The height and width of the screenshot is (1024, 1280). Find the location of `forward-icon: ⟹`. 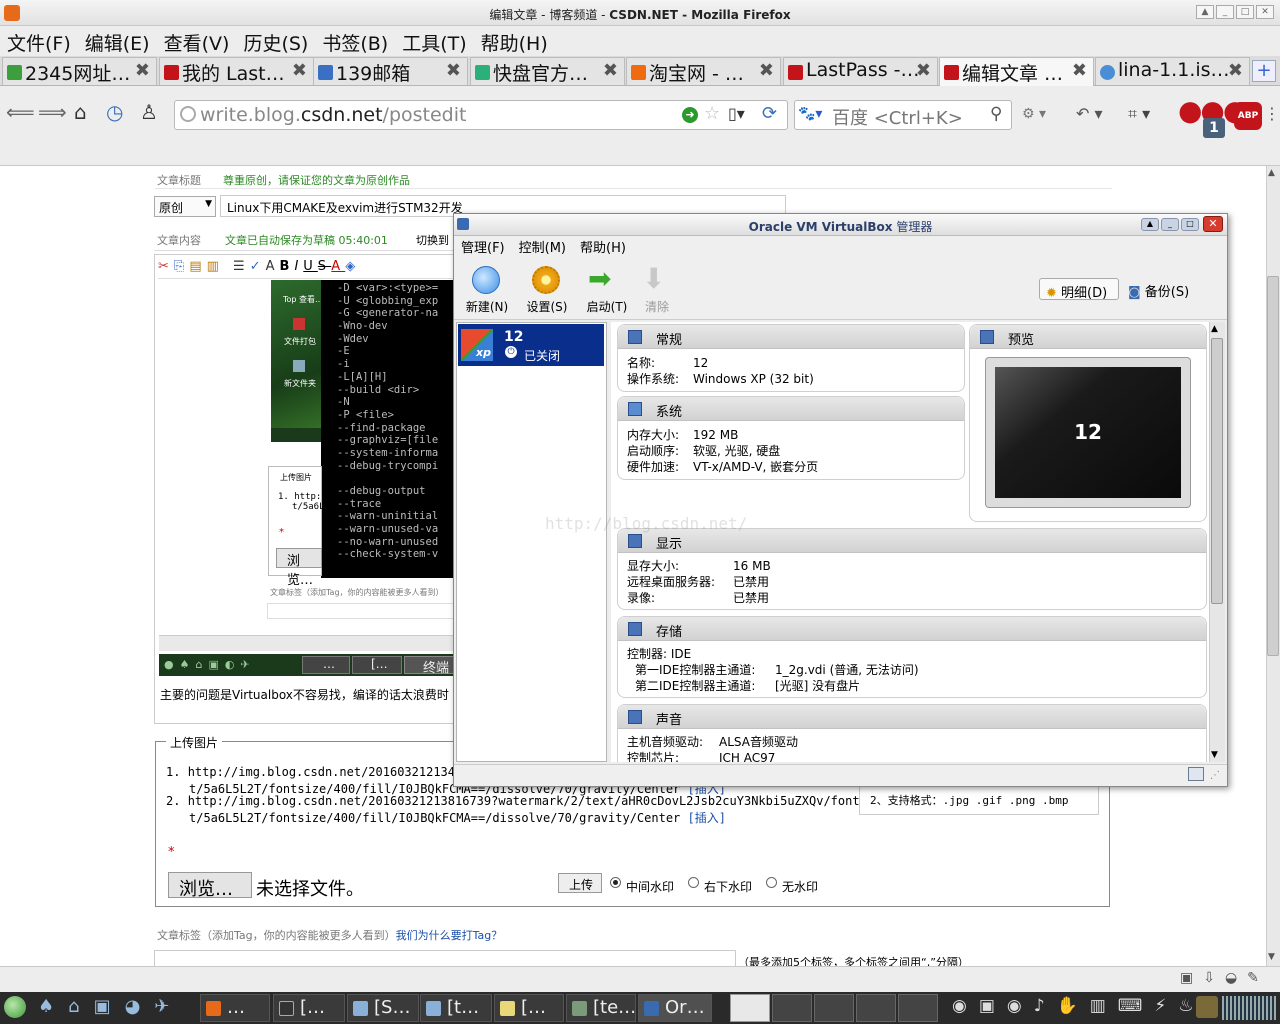

forward-icon: ⟹ is located at coordinates (52, 112).